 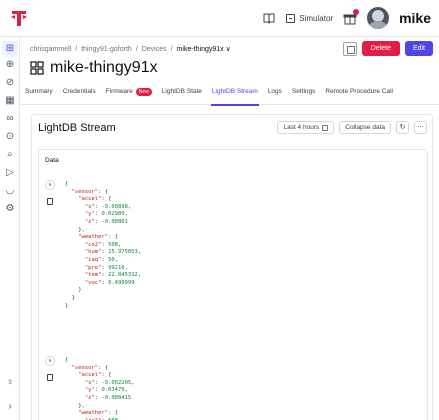 What do you see at coordinates (10, 173) in the screenshot?
I see `send-icon: ▷` at bounding box center [10, 173].